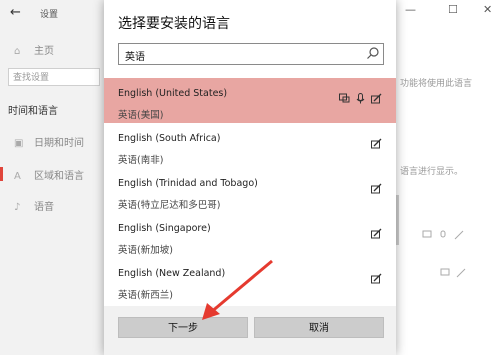 The width and height of the screenshot is (500, 355). What do you see at coordinates (250, 330) in the screenshot?
I see `dialog-footer: 下一步 取消` at bounding box center [250, 330].